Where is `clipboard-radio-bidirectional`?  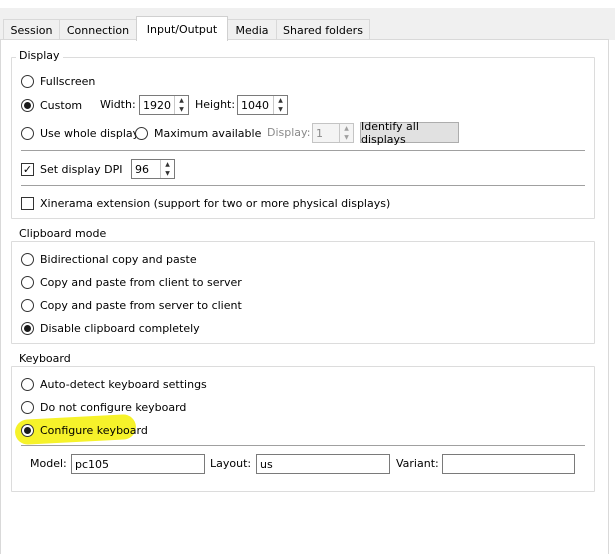
clipboard-radio-bidirectional is located at coordinates (27, 259).